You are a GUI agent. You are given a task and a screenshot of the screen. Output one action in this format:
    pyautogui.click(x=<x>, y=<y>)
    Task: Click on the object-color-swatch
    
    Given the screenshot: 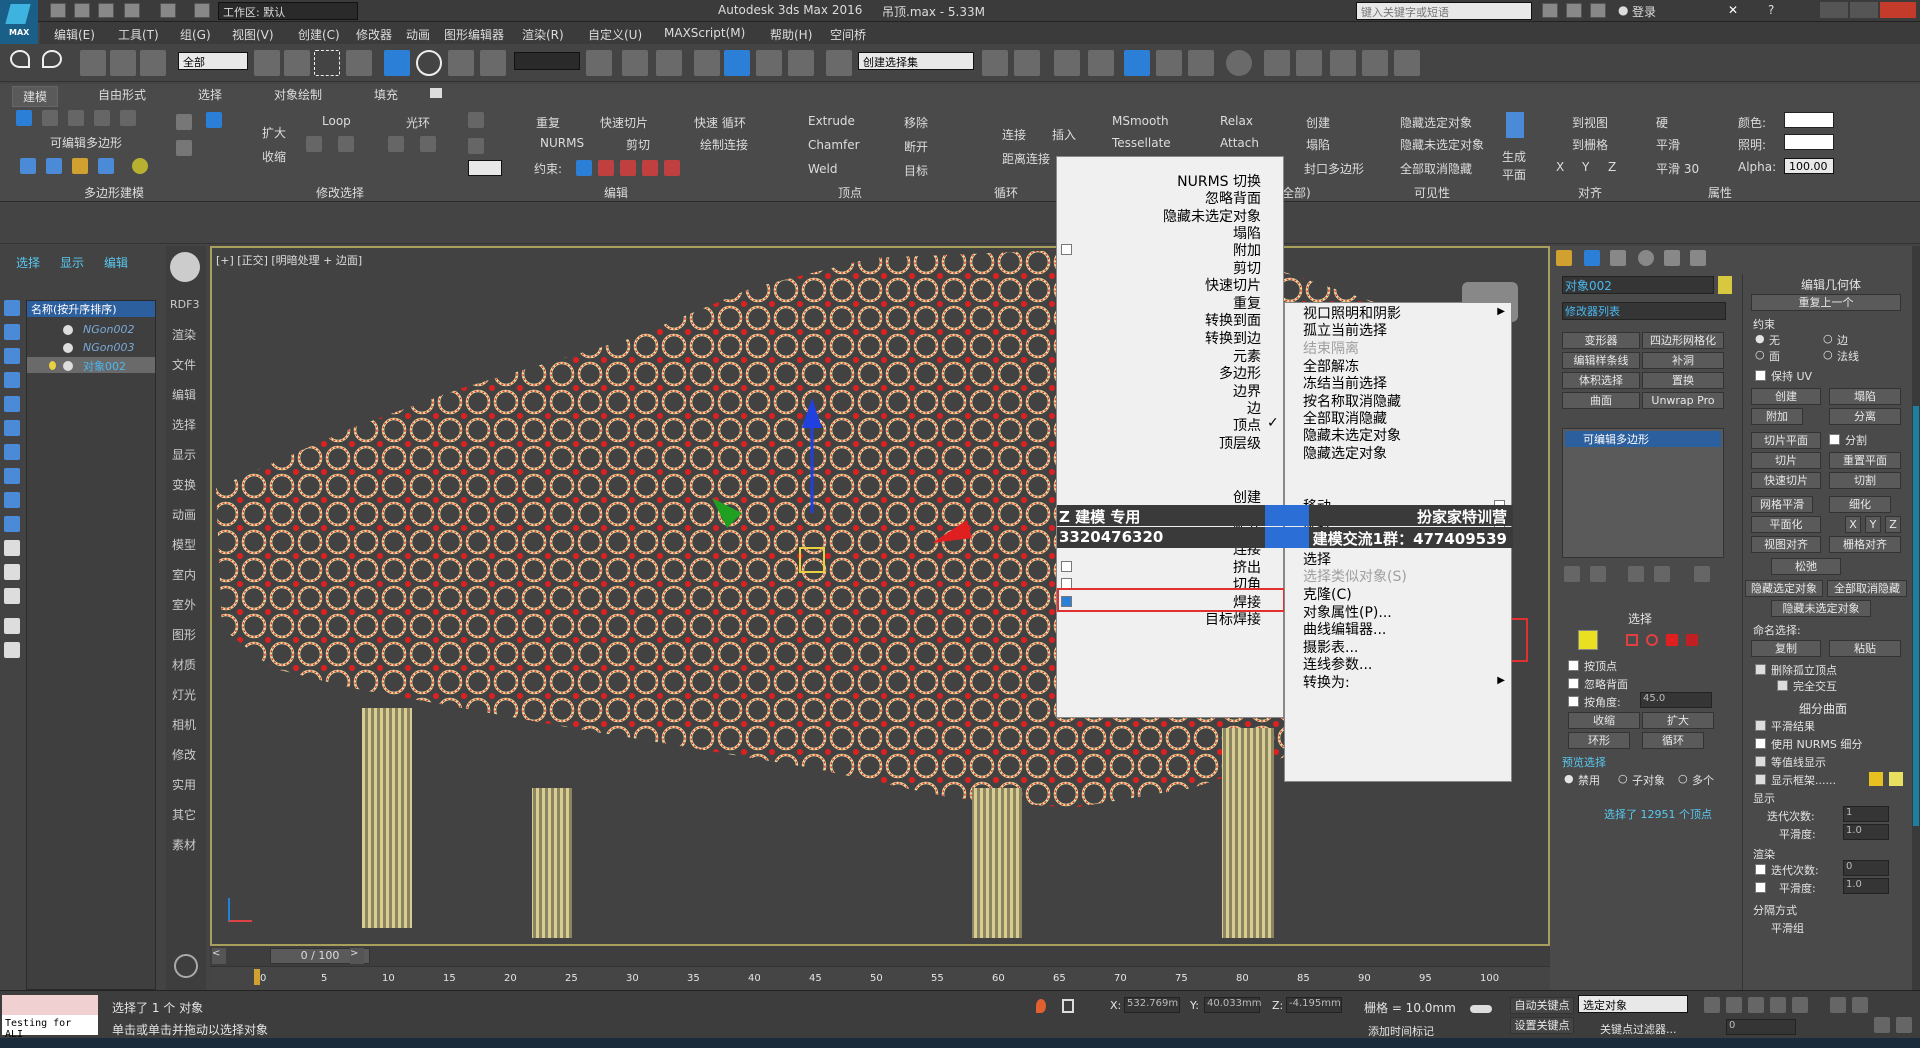 What is the action you would take?
    pyautogui.click(x=1725, y=285)
    